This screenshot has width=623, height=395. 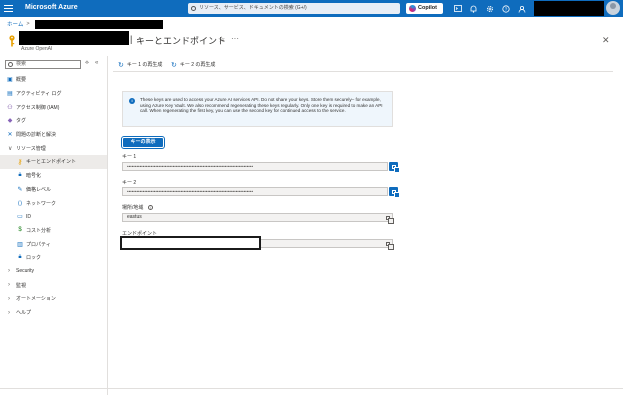 I want to click on sidebar-item-label: 価格レベル, so click(x=39, y=189).